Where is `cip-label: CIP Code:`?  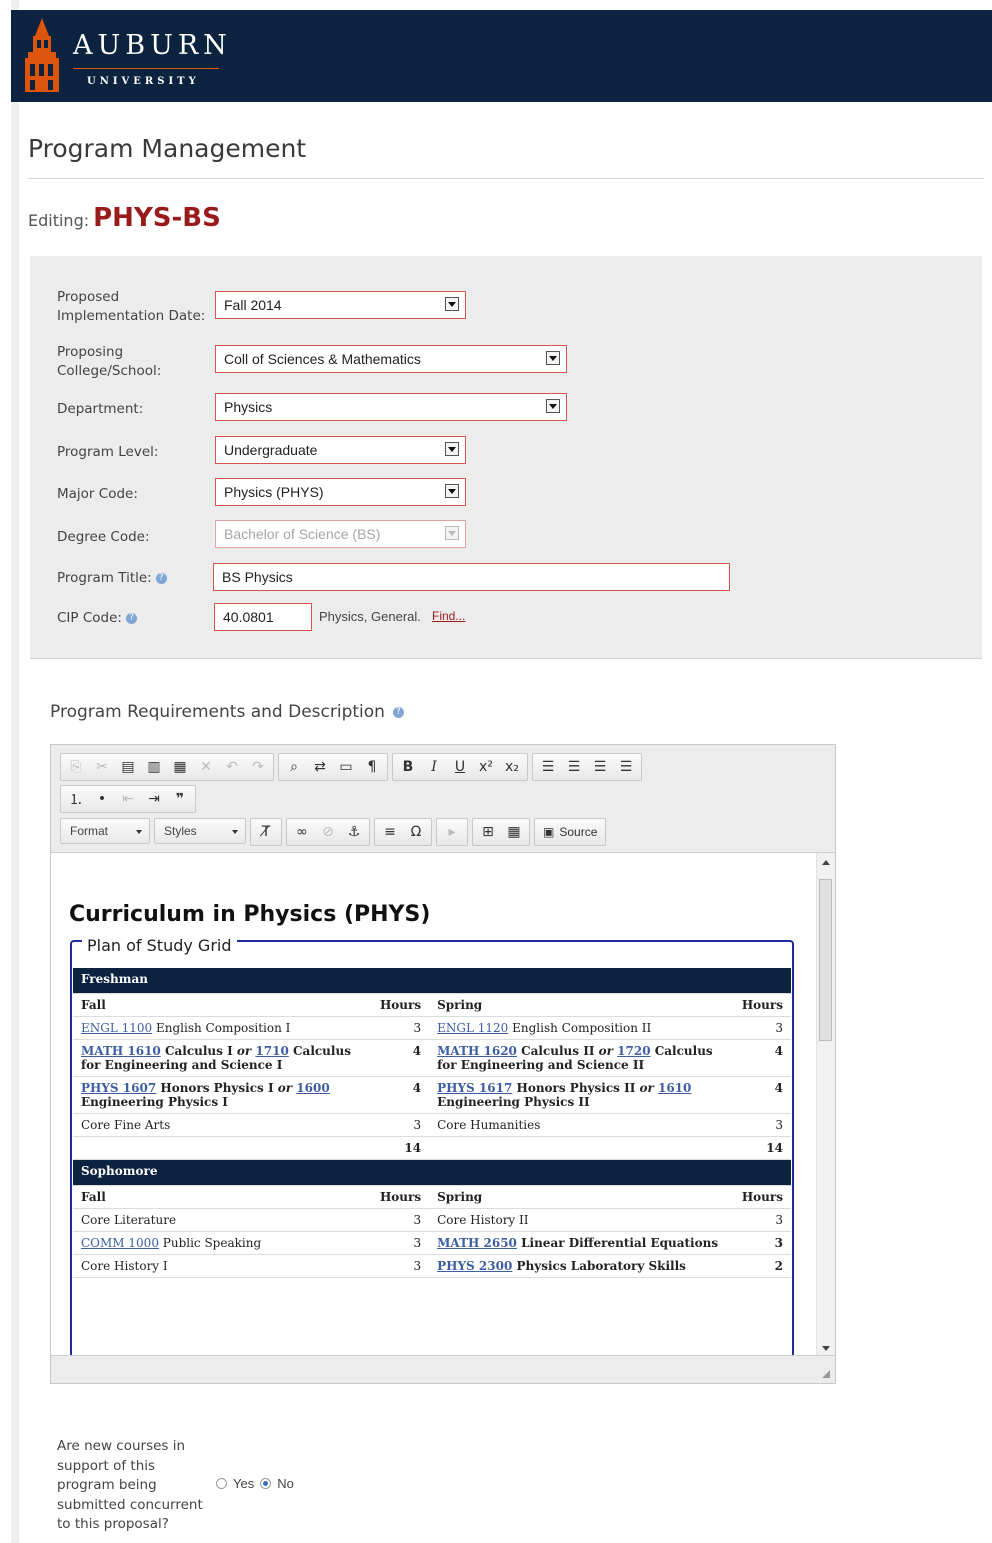
cip-label: CIP Code: is located at coordinates (89, 618).